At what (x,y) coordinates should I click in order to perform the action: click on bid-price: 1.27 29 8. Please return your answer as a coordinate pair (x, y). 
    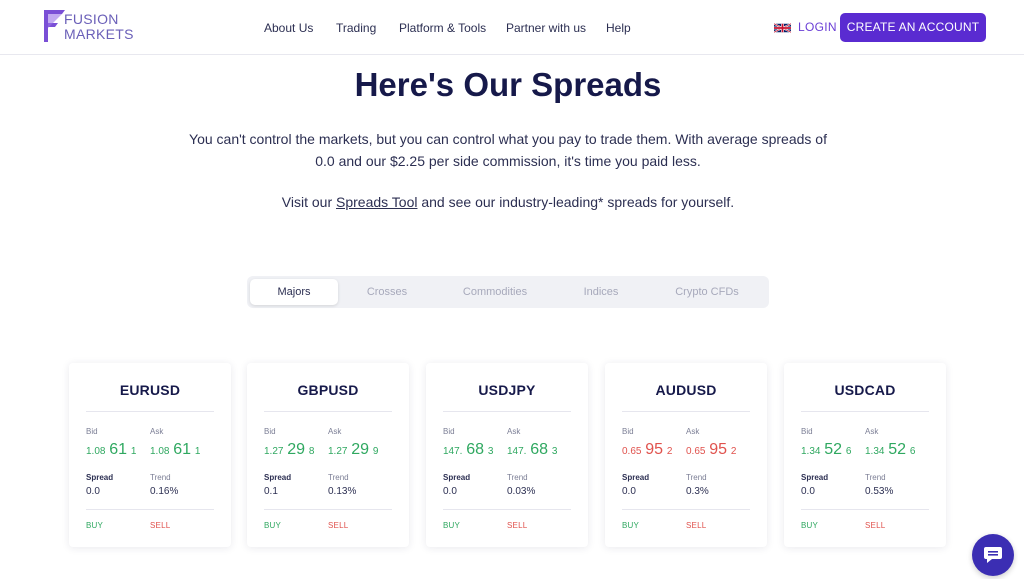
    Looking at the image, I should click on (289, 450).